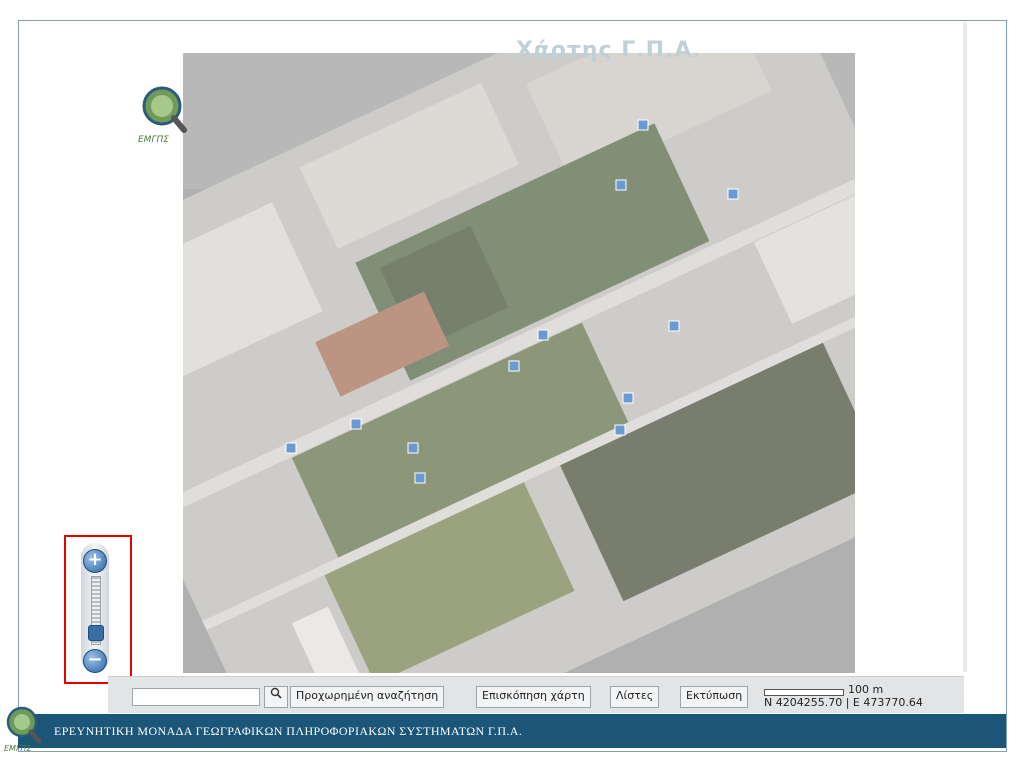  What do you see at coordinates (609, 50) in the screenshot?
I see `map-title: Χάρτης Γ.Π.Α.` at bounding box center [609, 50].